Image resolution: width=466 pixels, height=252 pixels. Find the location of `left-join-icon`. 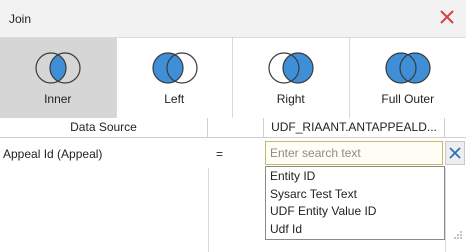

left-join-icon is located at coordinates (174, 68).